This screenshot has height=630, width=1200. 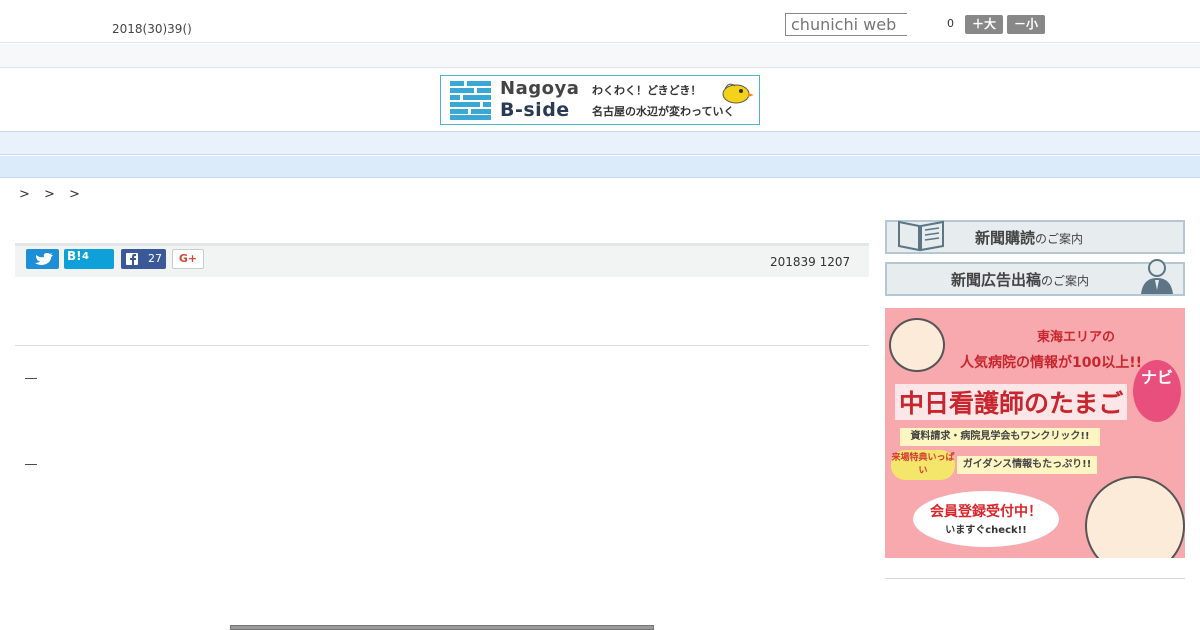 I want to click on subscribe-main-label: 新聞購読, so click(x=1005, y=238).